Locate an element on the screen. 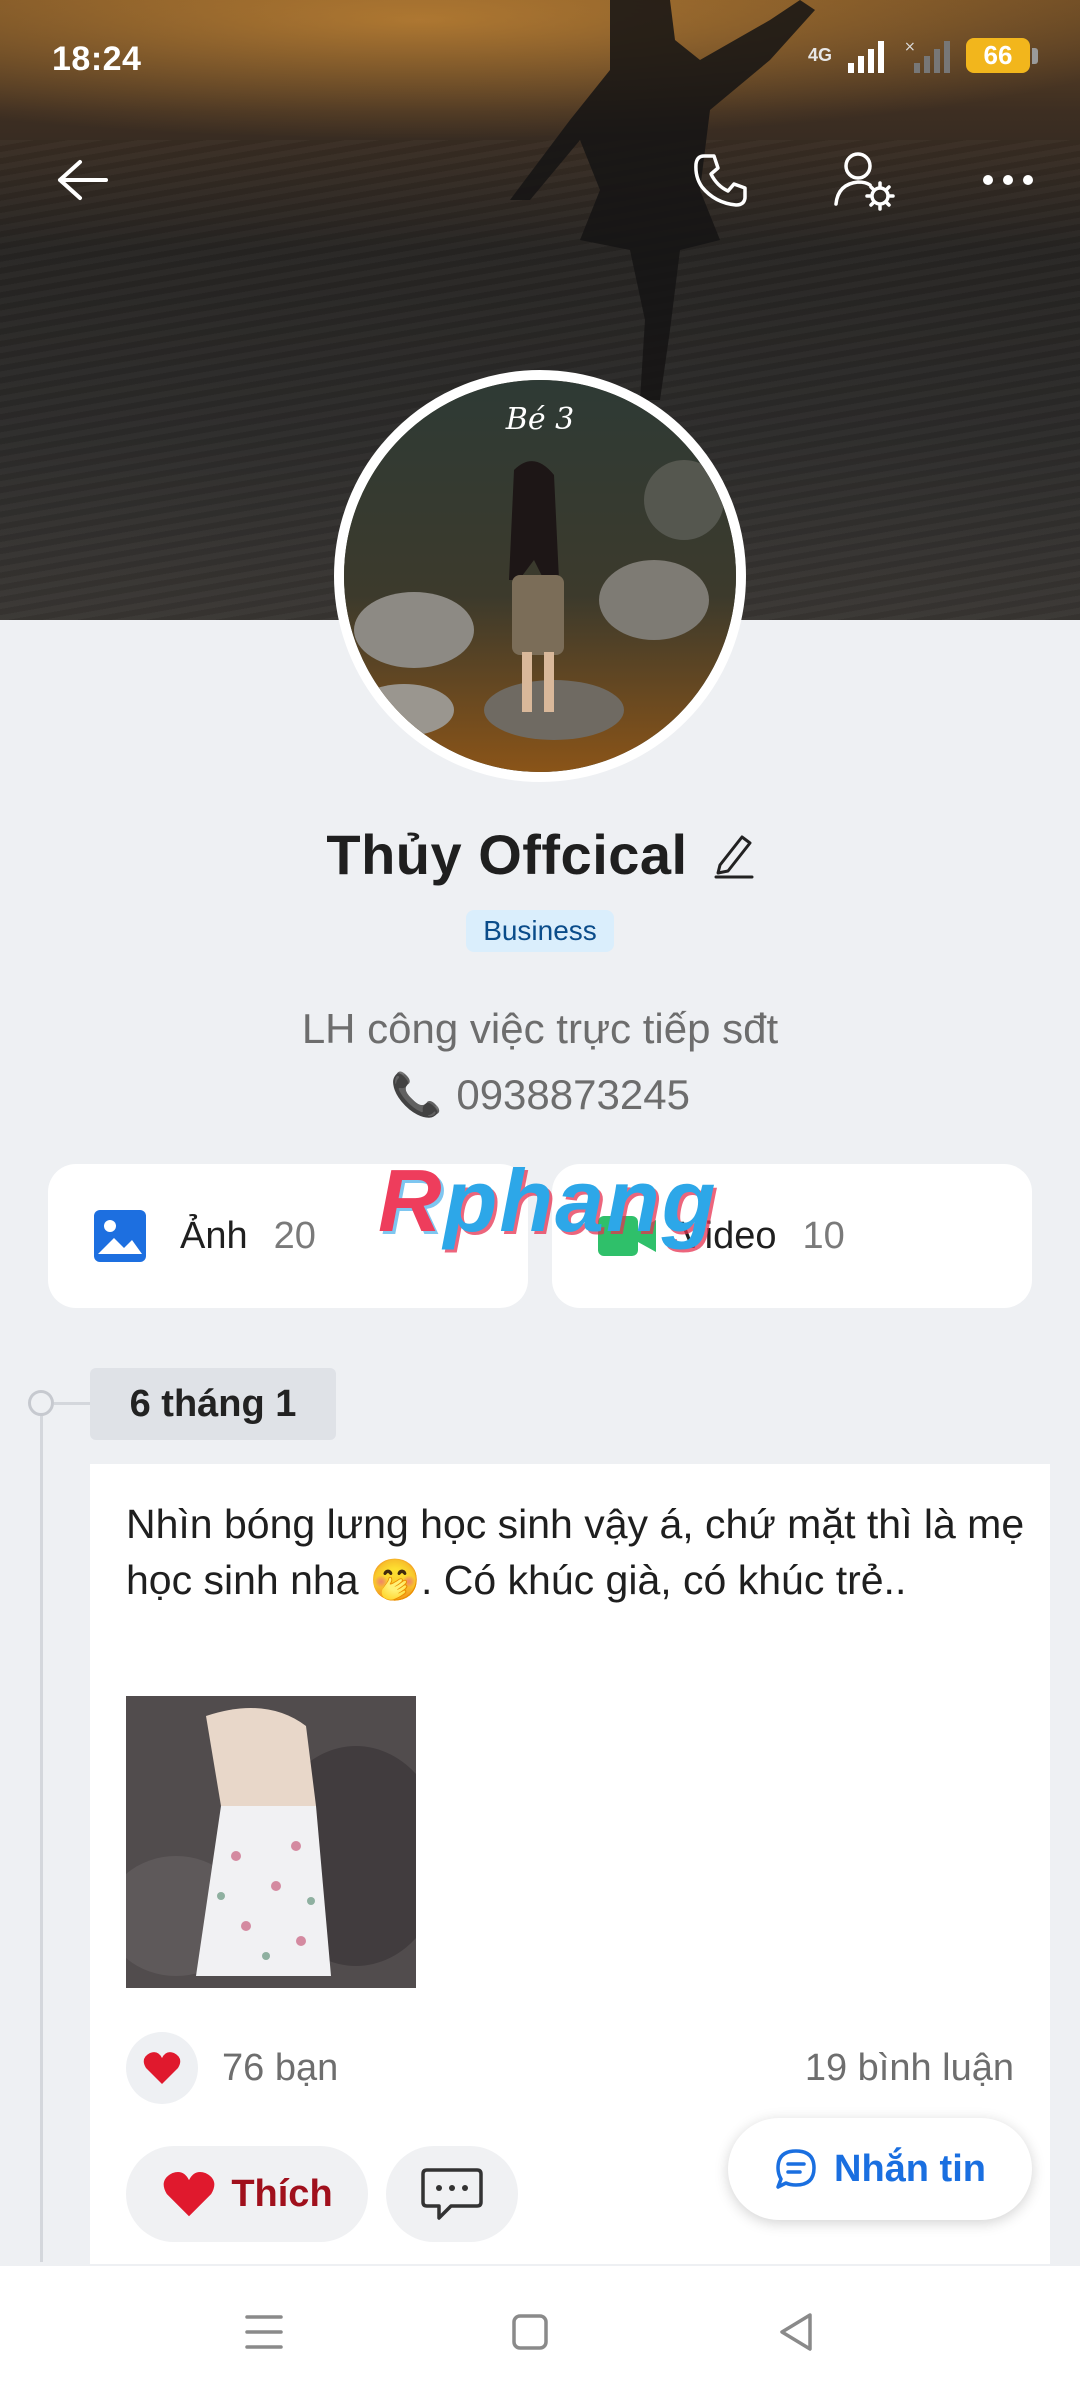 The height and width of the screenshot is (2400, 1080). triangle-back-icon is located at coordinates (796, 2332).